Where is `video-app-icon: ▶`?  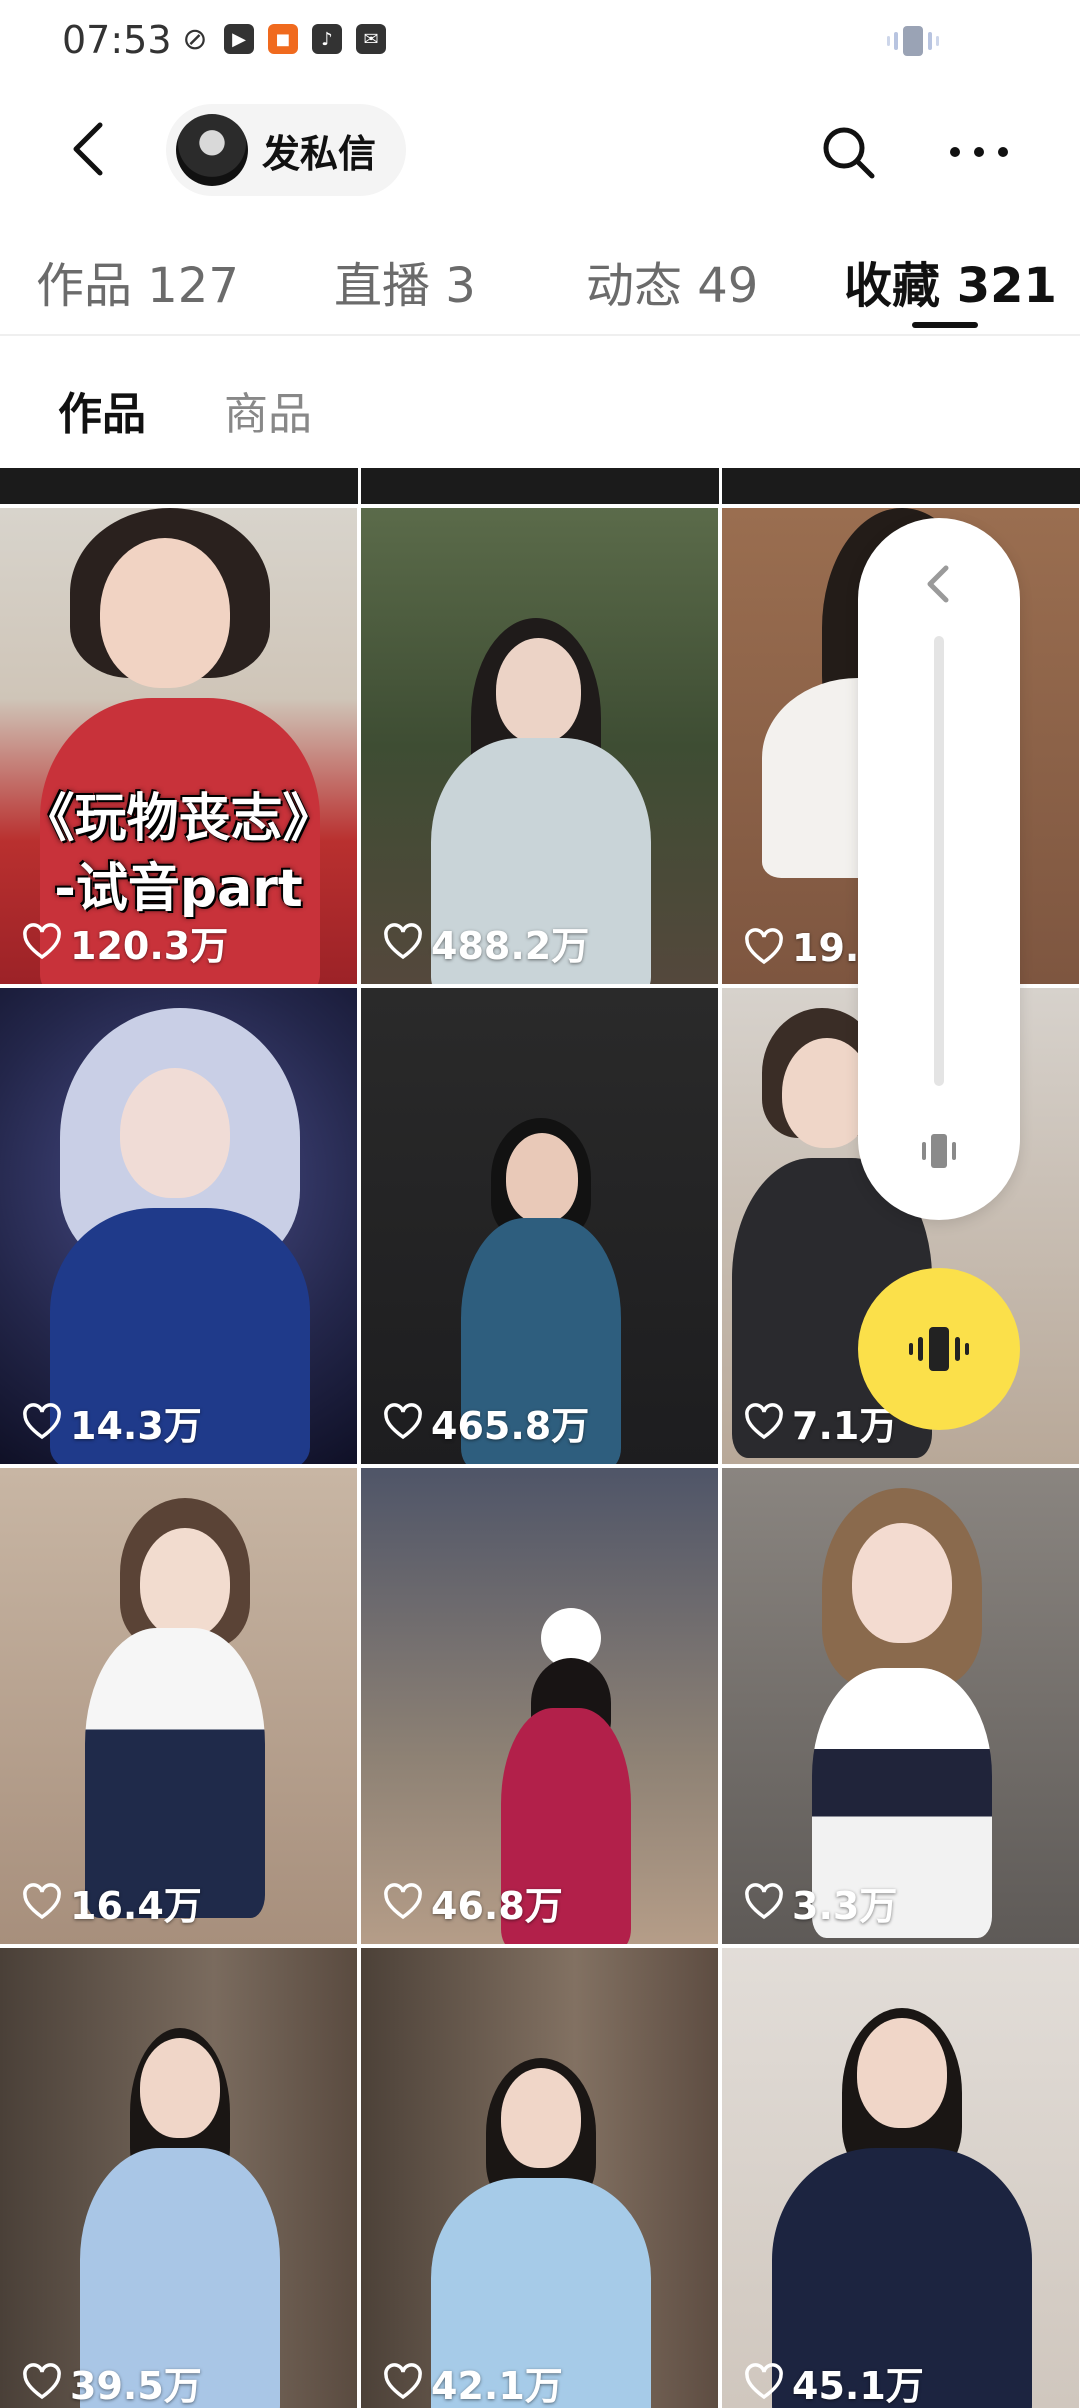 video-app-icon: ▶ is located at coordinates (239, 39).